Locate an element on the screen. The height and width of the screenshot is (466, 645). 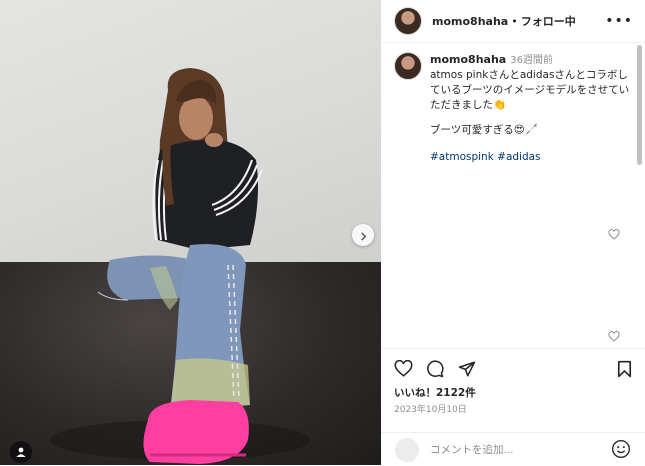
bookmark-icon is located at coordinates (624, 371).